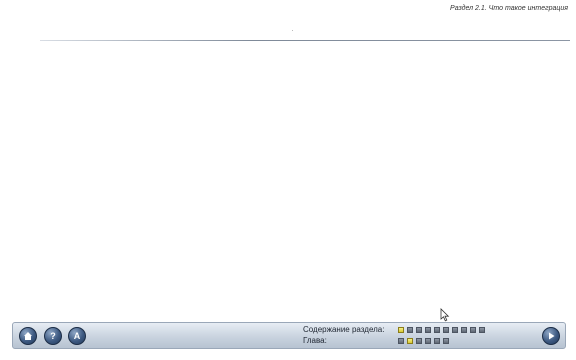  Describe the element at coordinates (445, 315) in the screenshot. I see `mouse-cursor-icon` at that location.